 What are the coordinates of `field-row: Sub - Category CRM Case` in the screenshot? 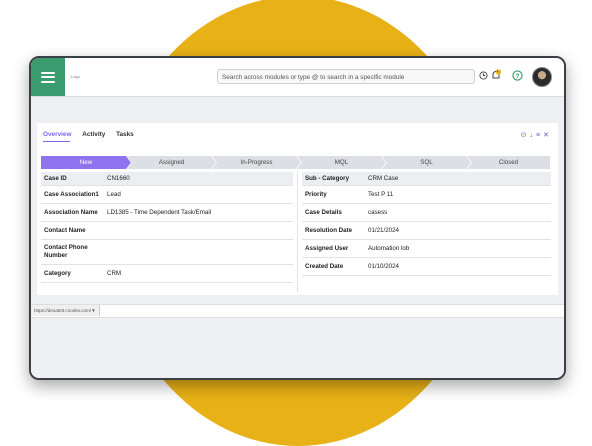 It's located at (426, 179).